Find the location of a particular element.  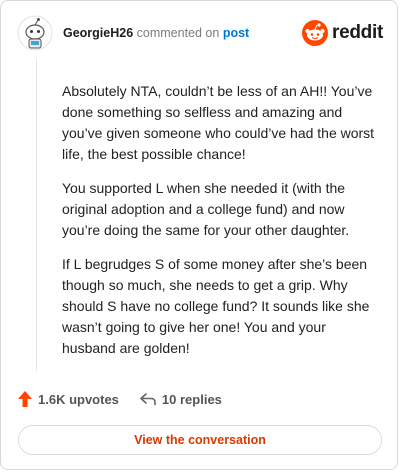

username-link: GeorgieH26 is located at coordinates (98, 33).